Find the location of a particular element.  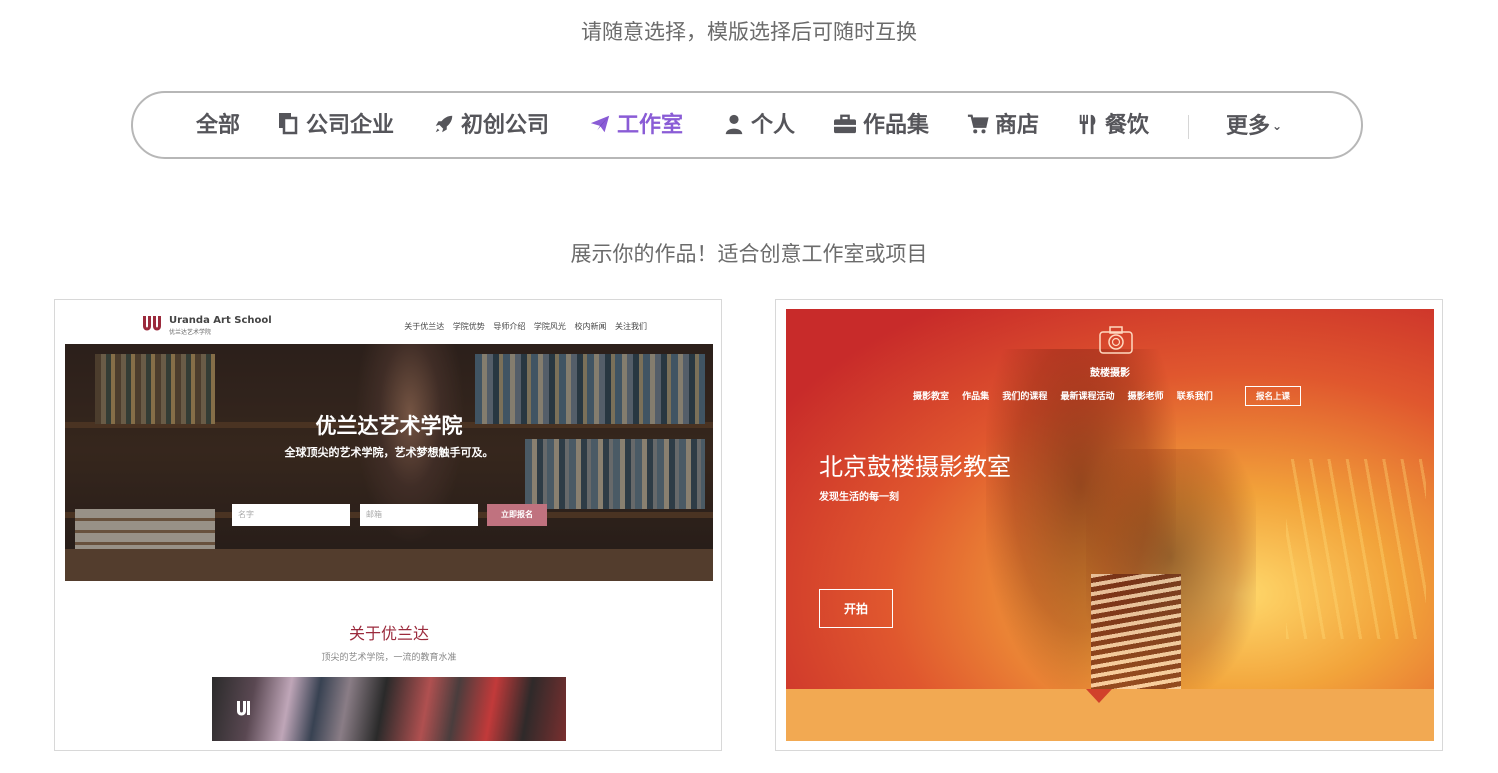

filter-studio: 工作室 is located at coordinates (636, 126).